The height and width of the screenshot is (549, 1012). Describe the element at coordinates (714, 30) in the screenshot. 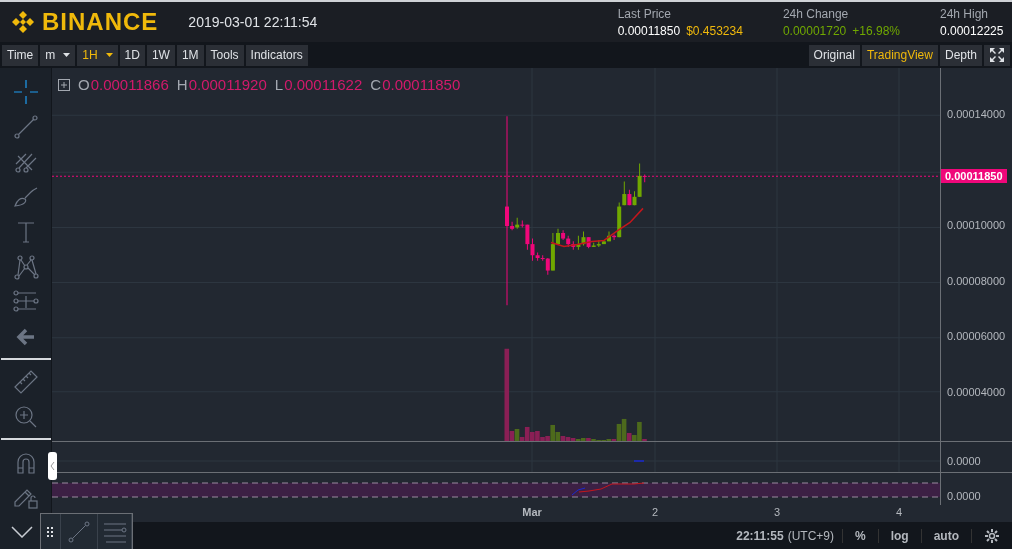

I see `stat-value: $0.453234` at that location.